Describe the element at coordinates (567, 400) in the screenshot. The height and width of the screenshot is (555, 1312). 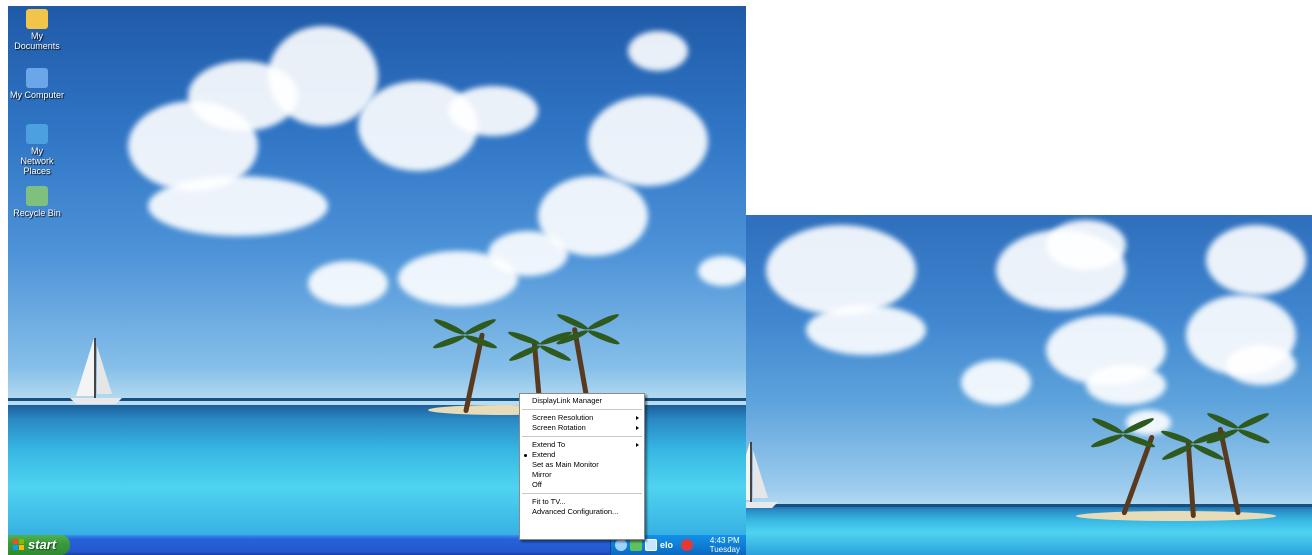
I see `menu-item-label: DisplayLink Manager` at that location.